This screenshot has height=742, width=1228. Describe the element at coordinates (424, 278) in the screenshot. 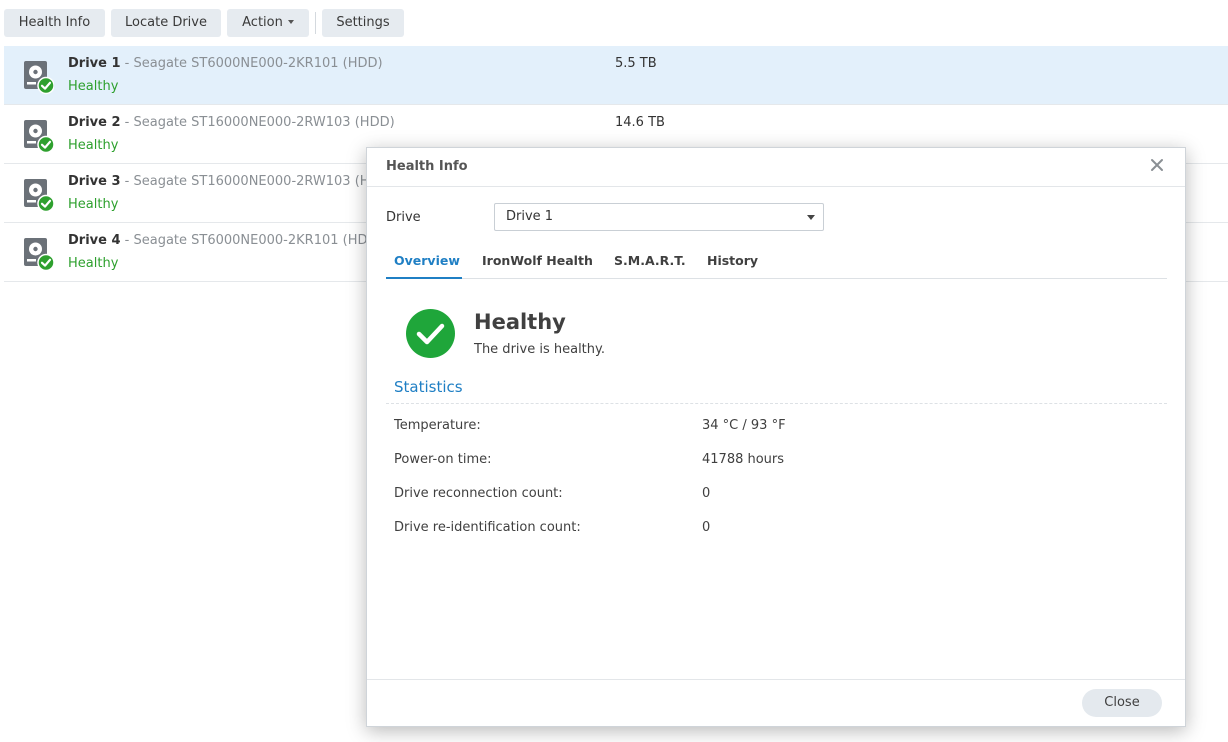

I see `active-tab-indicator` at that location.